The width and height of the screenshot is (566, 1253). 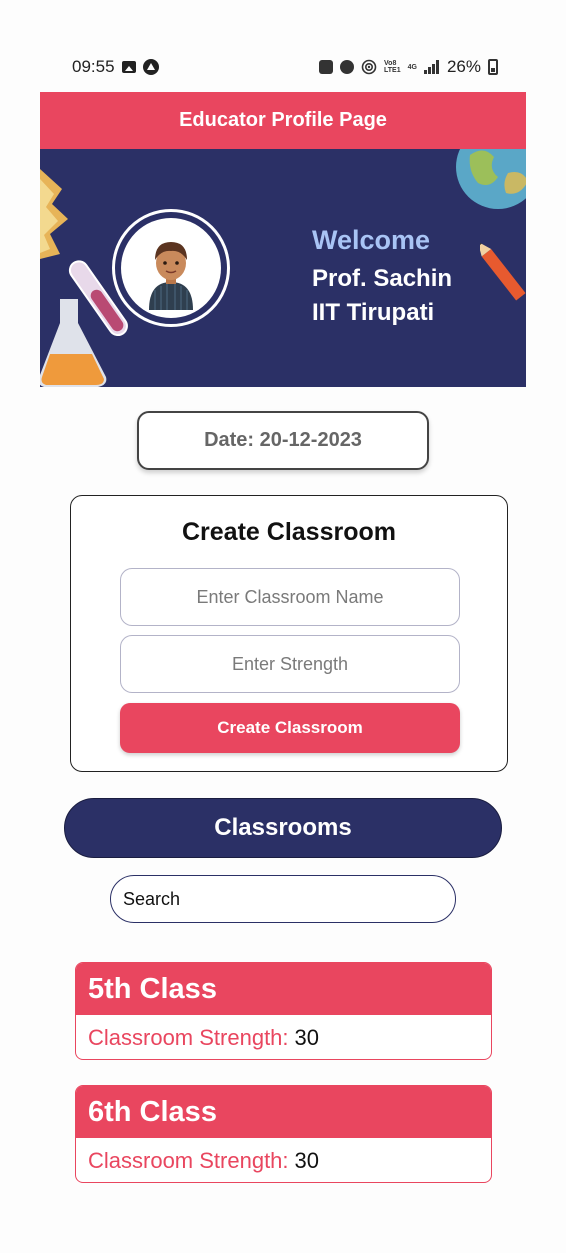 What do you see at coordinates (369, 67) in the screenshot?
I see `hotspot-icon` at bounding box center [369, 67].